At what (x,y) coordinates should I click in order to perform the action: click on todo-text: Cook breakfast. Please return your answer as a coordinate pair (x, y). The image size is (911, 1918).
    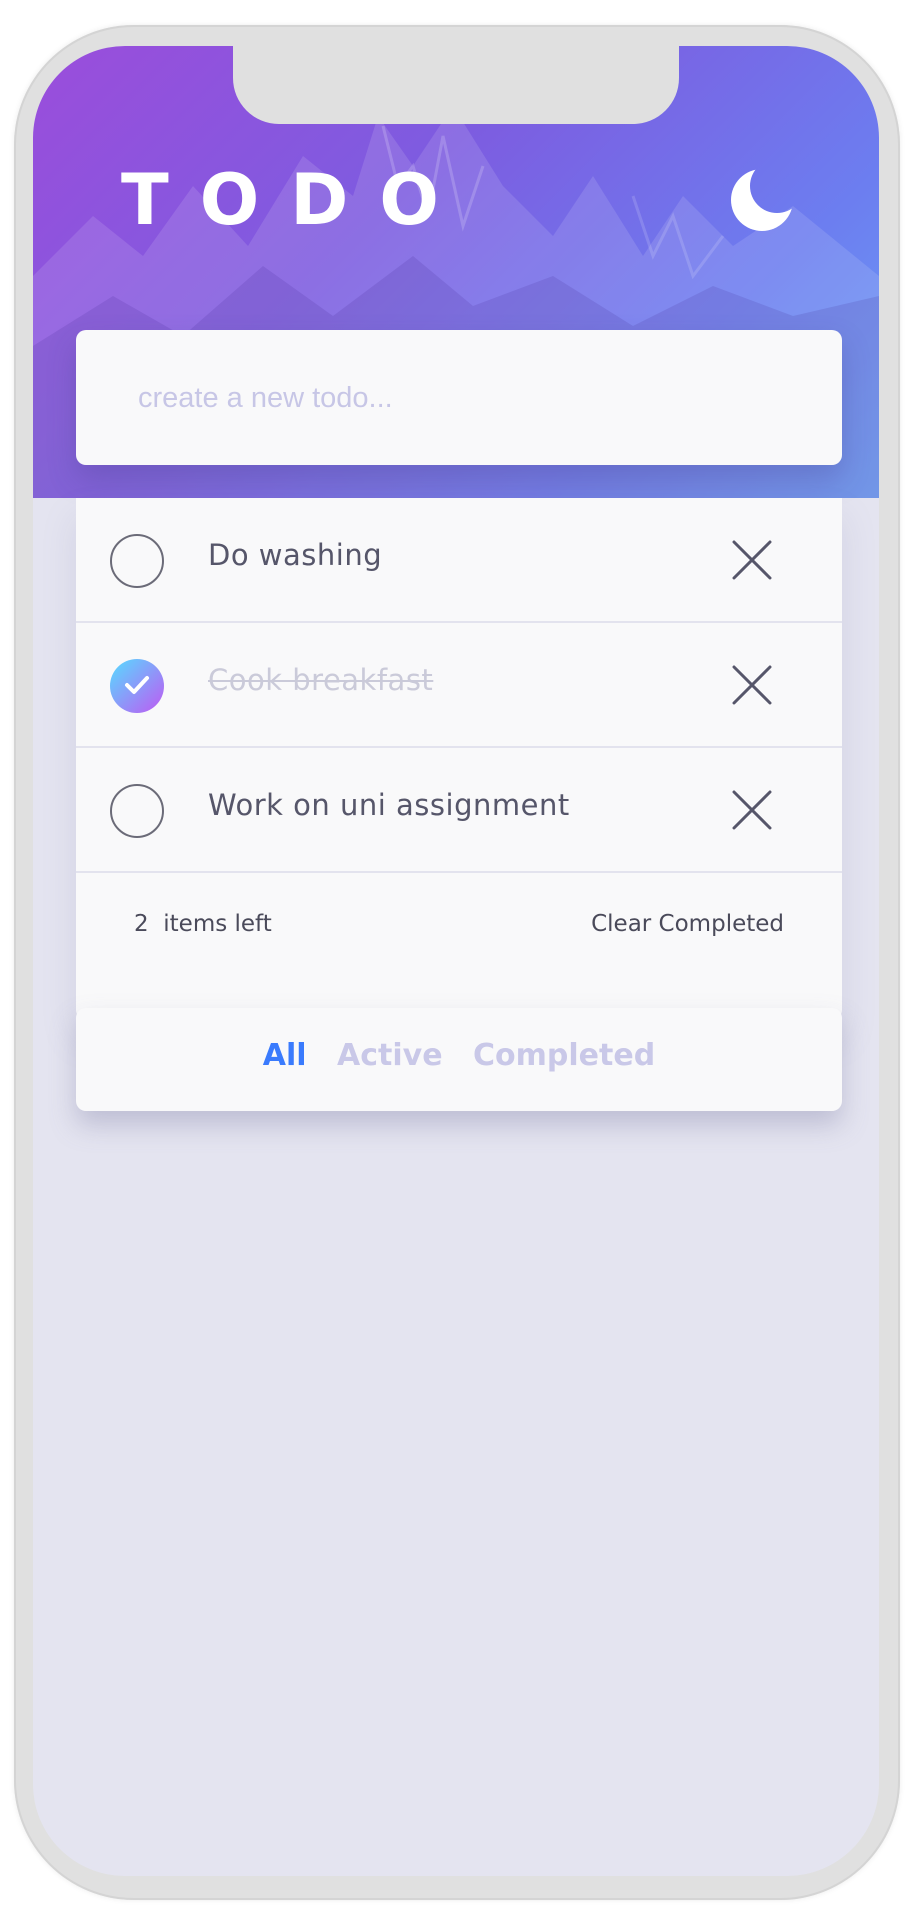
    Looking at the image, I should click on (321, 680).